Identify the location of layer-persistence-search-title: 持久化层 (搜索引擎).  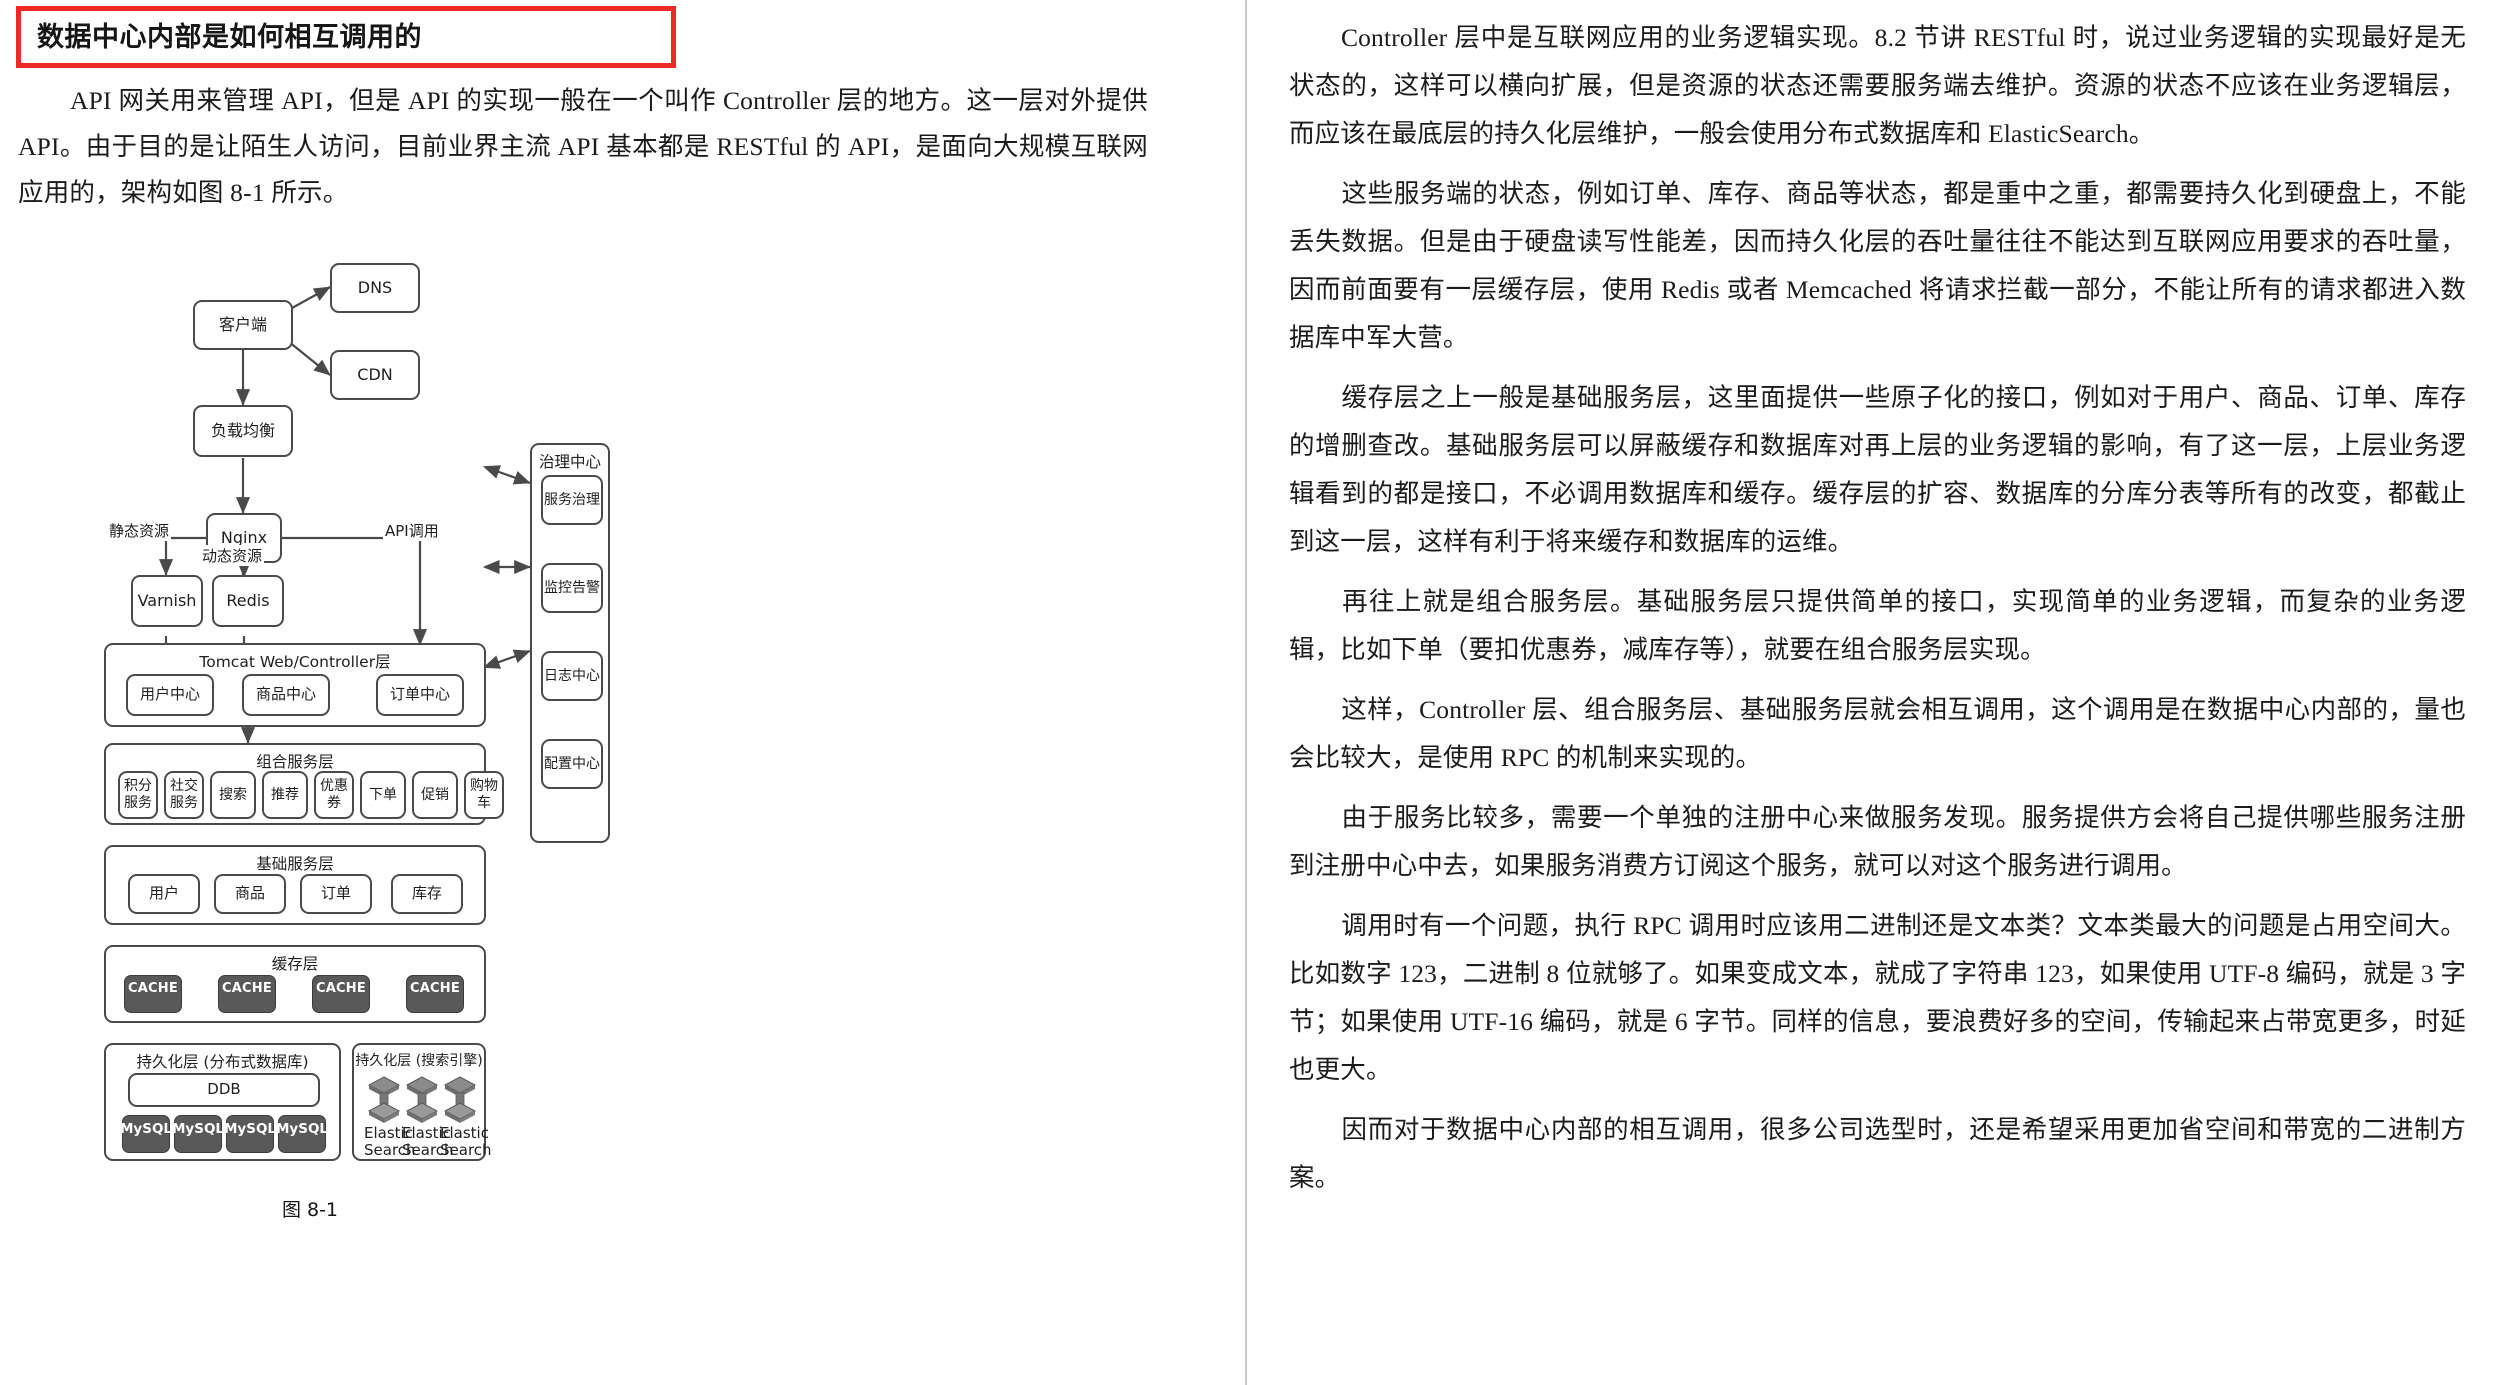
(419, 1061).